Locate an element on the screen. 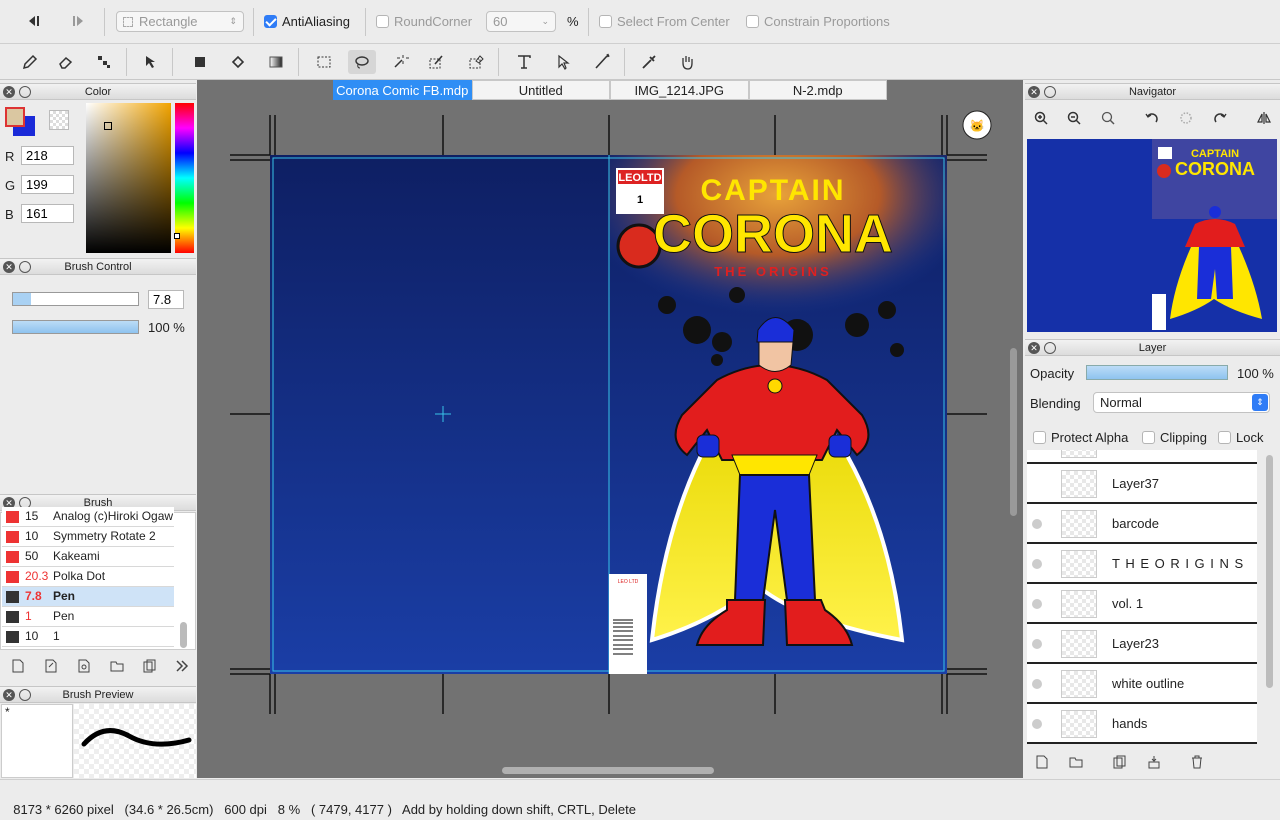 The width and height of the screenshot is (1280, 820). tab-untitled: Untitled is located at coordinates (540, 90).